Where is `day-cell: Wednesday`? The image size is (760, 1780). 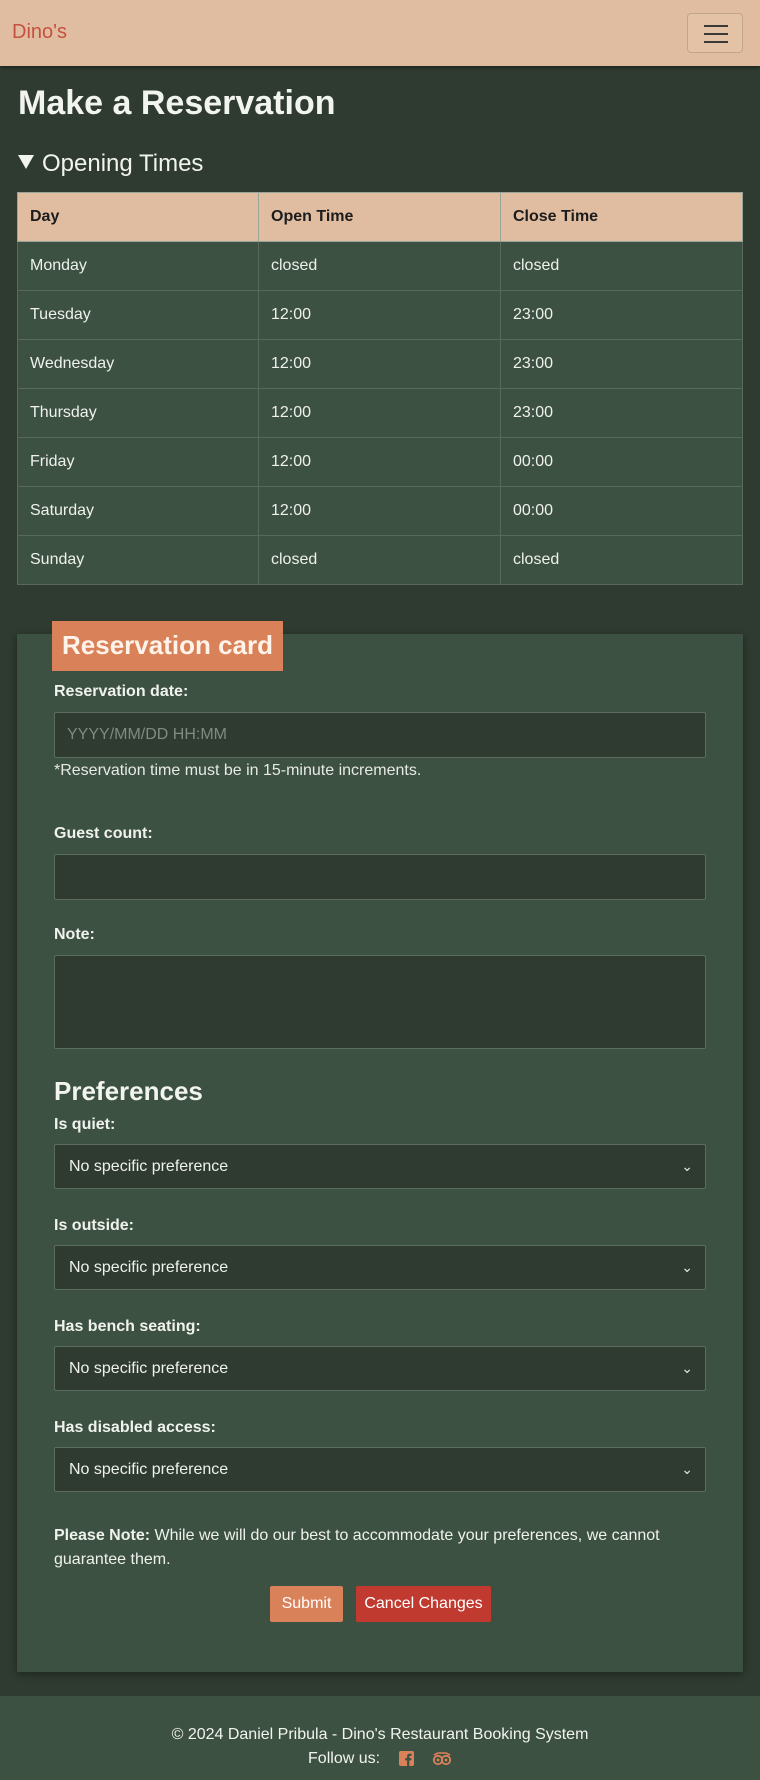 day-cell: Wednesday is located at coordinates (138, 364).